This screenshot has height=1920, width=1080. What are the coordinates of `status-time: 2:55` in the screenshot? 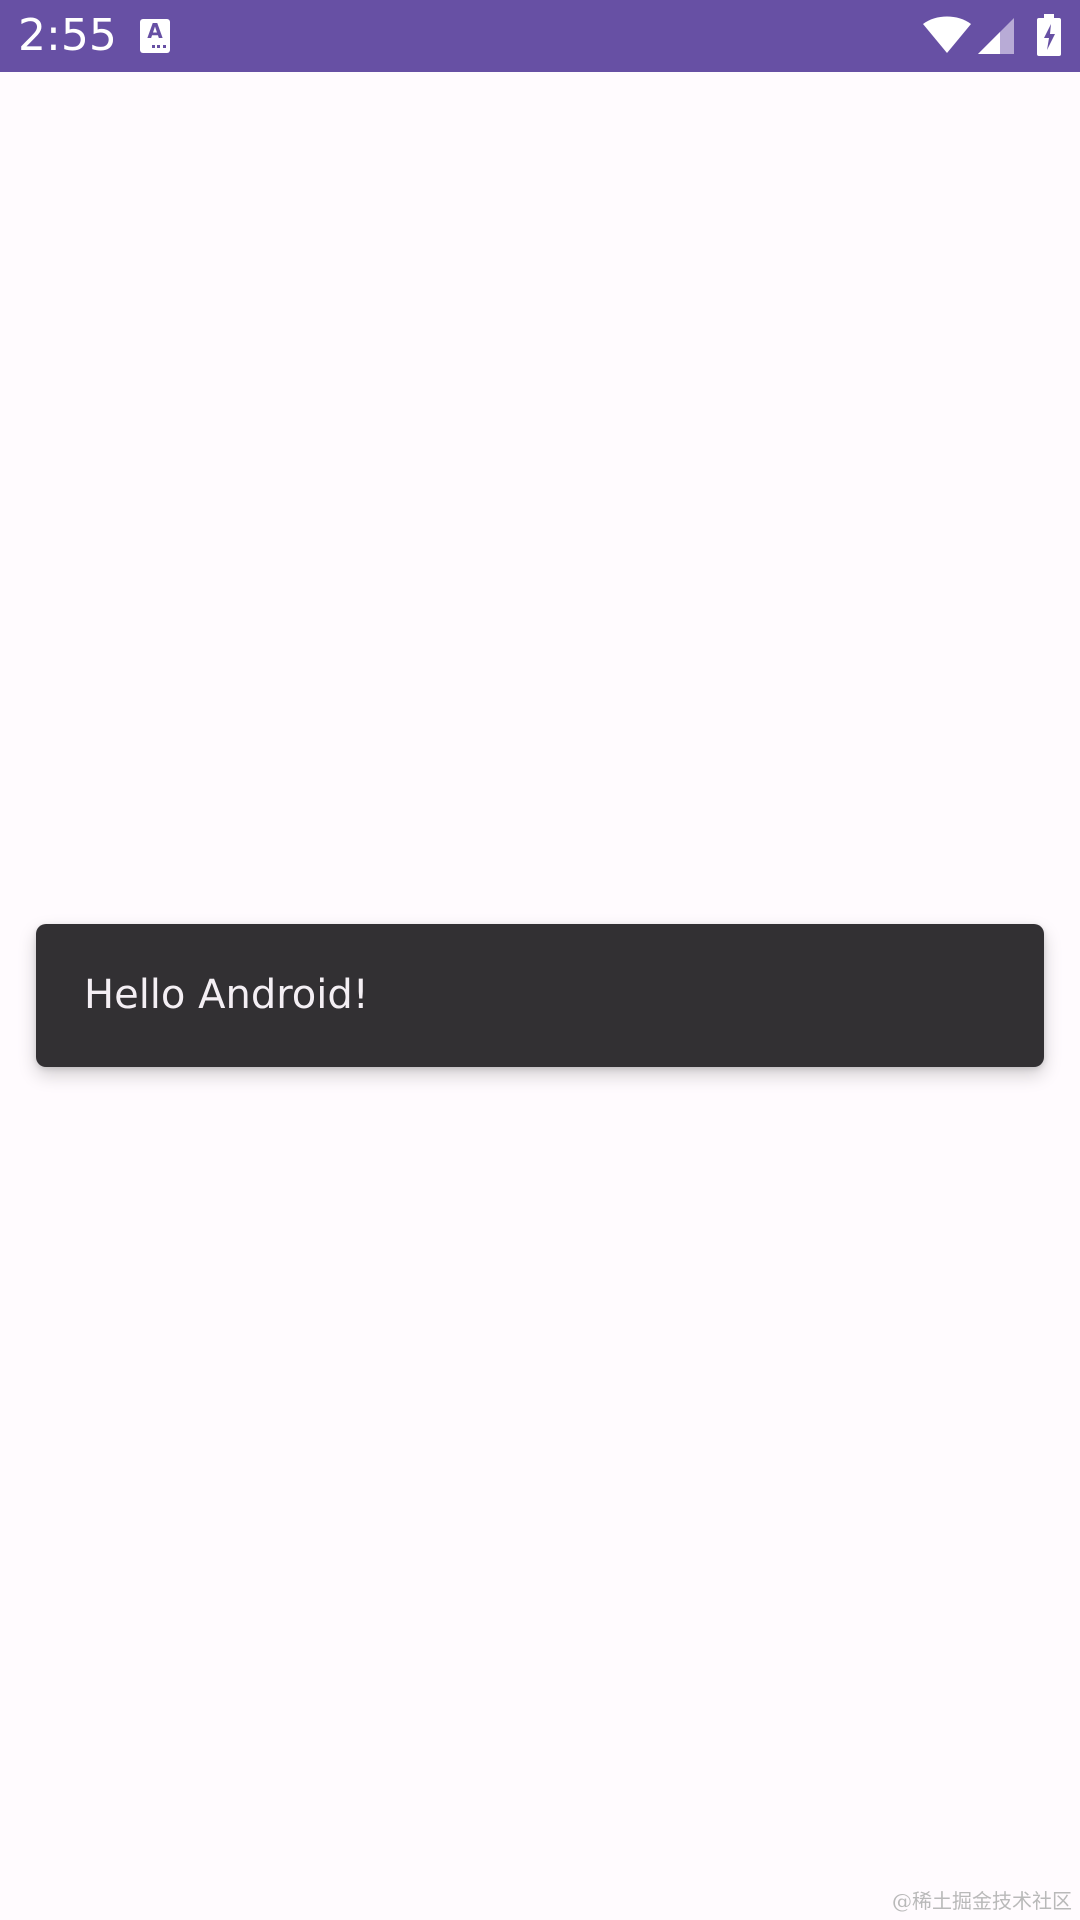 It's located at (67, 35).